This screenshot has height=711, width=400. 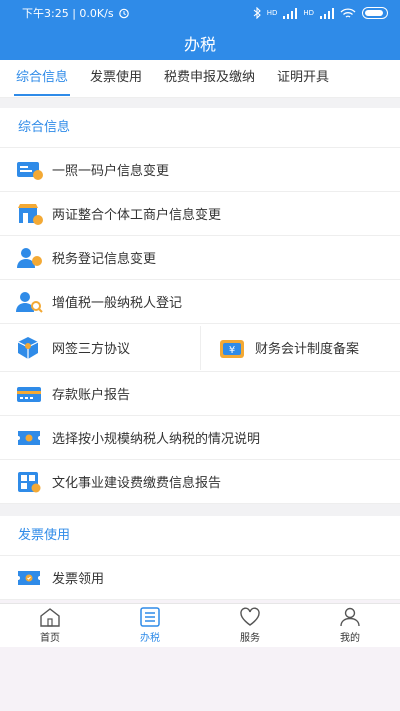 What do you see at coordinates (200, 258) in the screenshot?
I see `list-item-tax-registration-change: 税务登记信息变更` at bounding box center [200, 258].